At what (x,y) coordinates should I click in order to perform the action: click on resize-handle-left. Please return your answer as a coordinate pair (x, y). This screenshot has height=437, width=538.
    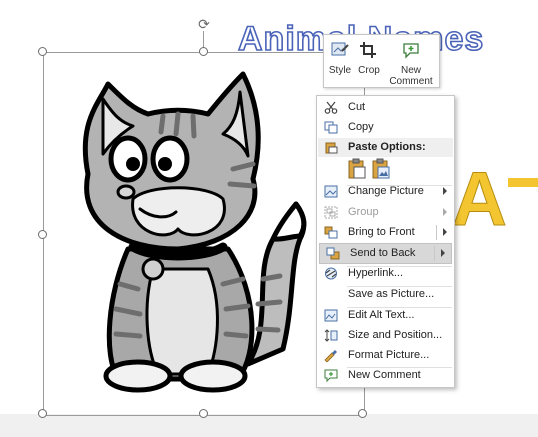
    Looking at the image, I should click on (42, 234).